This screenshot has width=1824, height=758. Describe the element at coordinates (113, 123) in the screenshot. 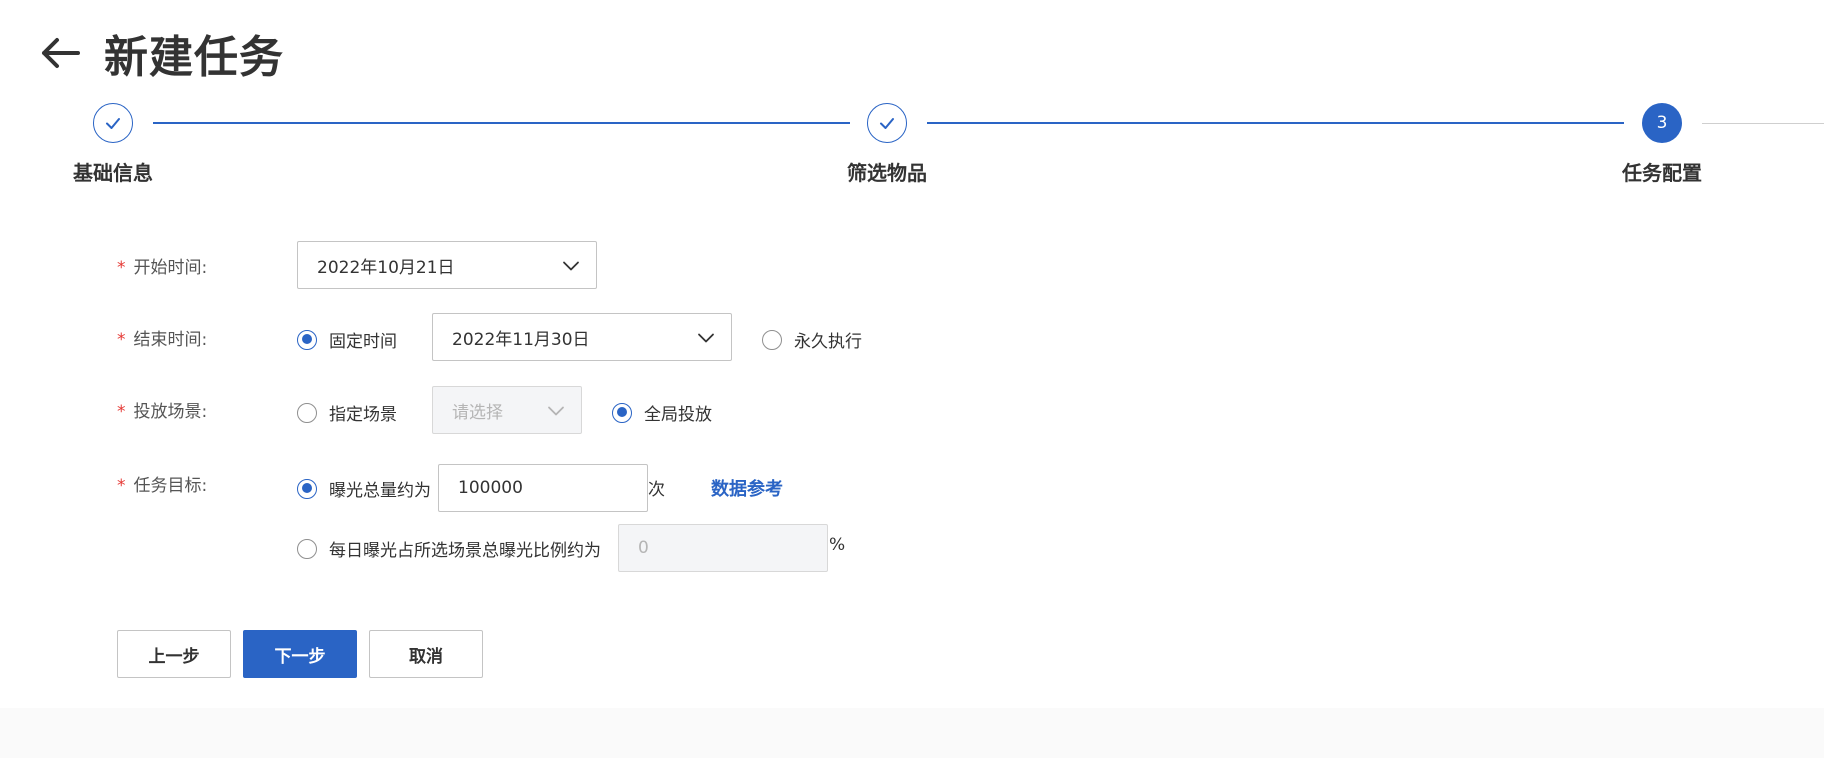

I see `step-1-check-icon` at that location.